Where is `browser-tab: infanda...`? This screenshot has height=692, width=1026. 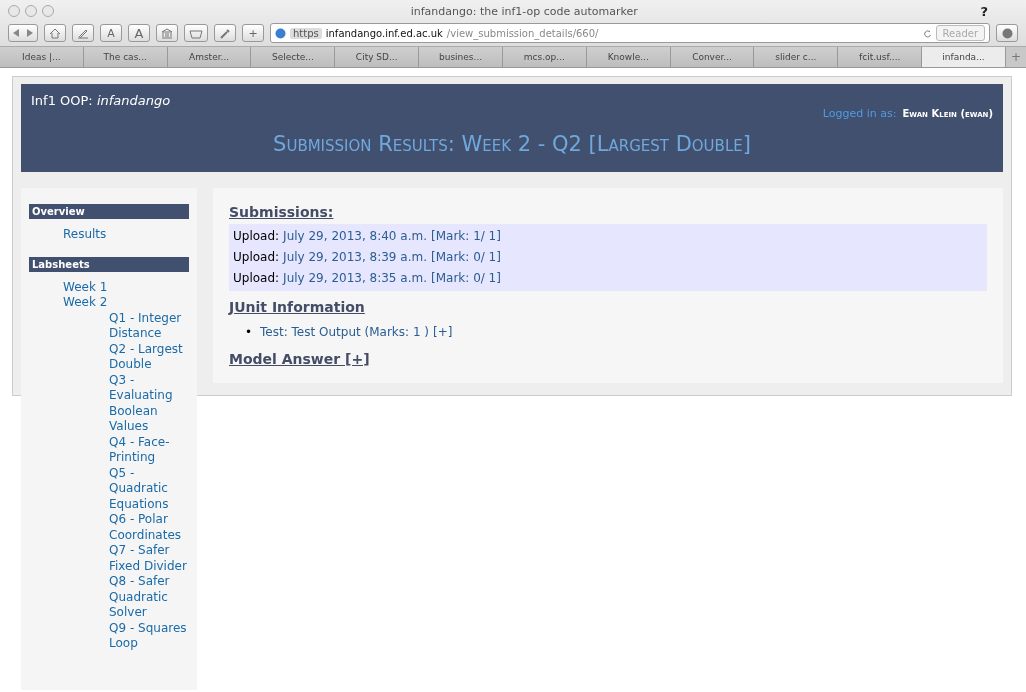 browser-tab: infanda... is located at coordinates (964, 57).